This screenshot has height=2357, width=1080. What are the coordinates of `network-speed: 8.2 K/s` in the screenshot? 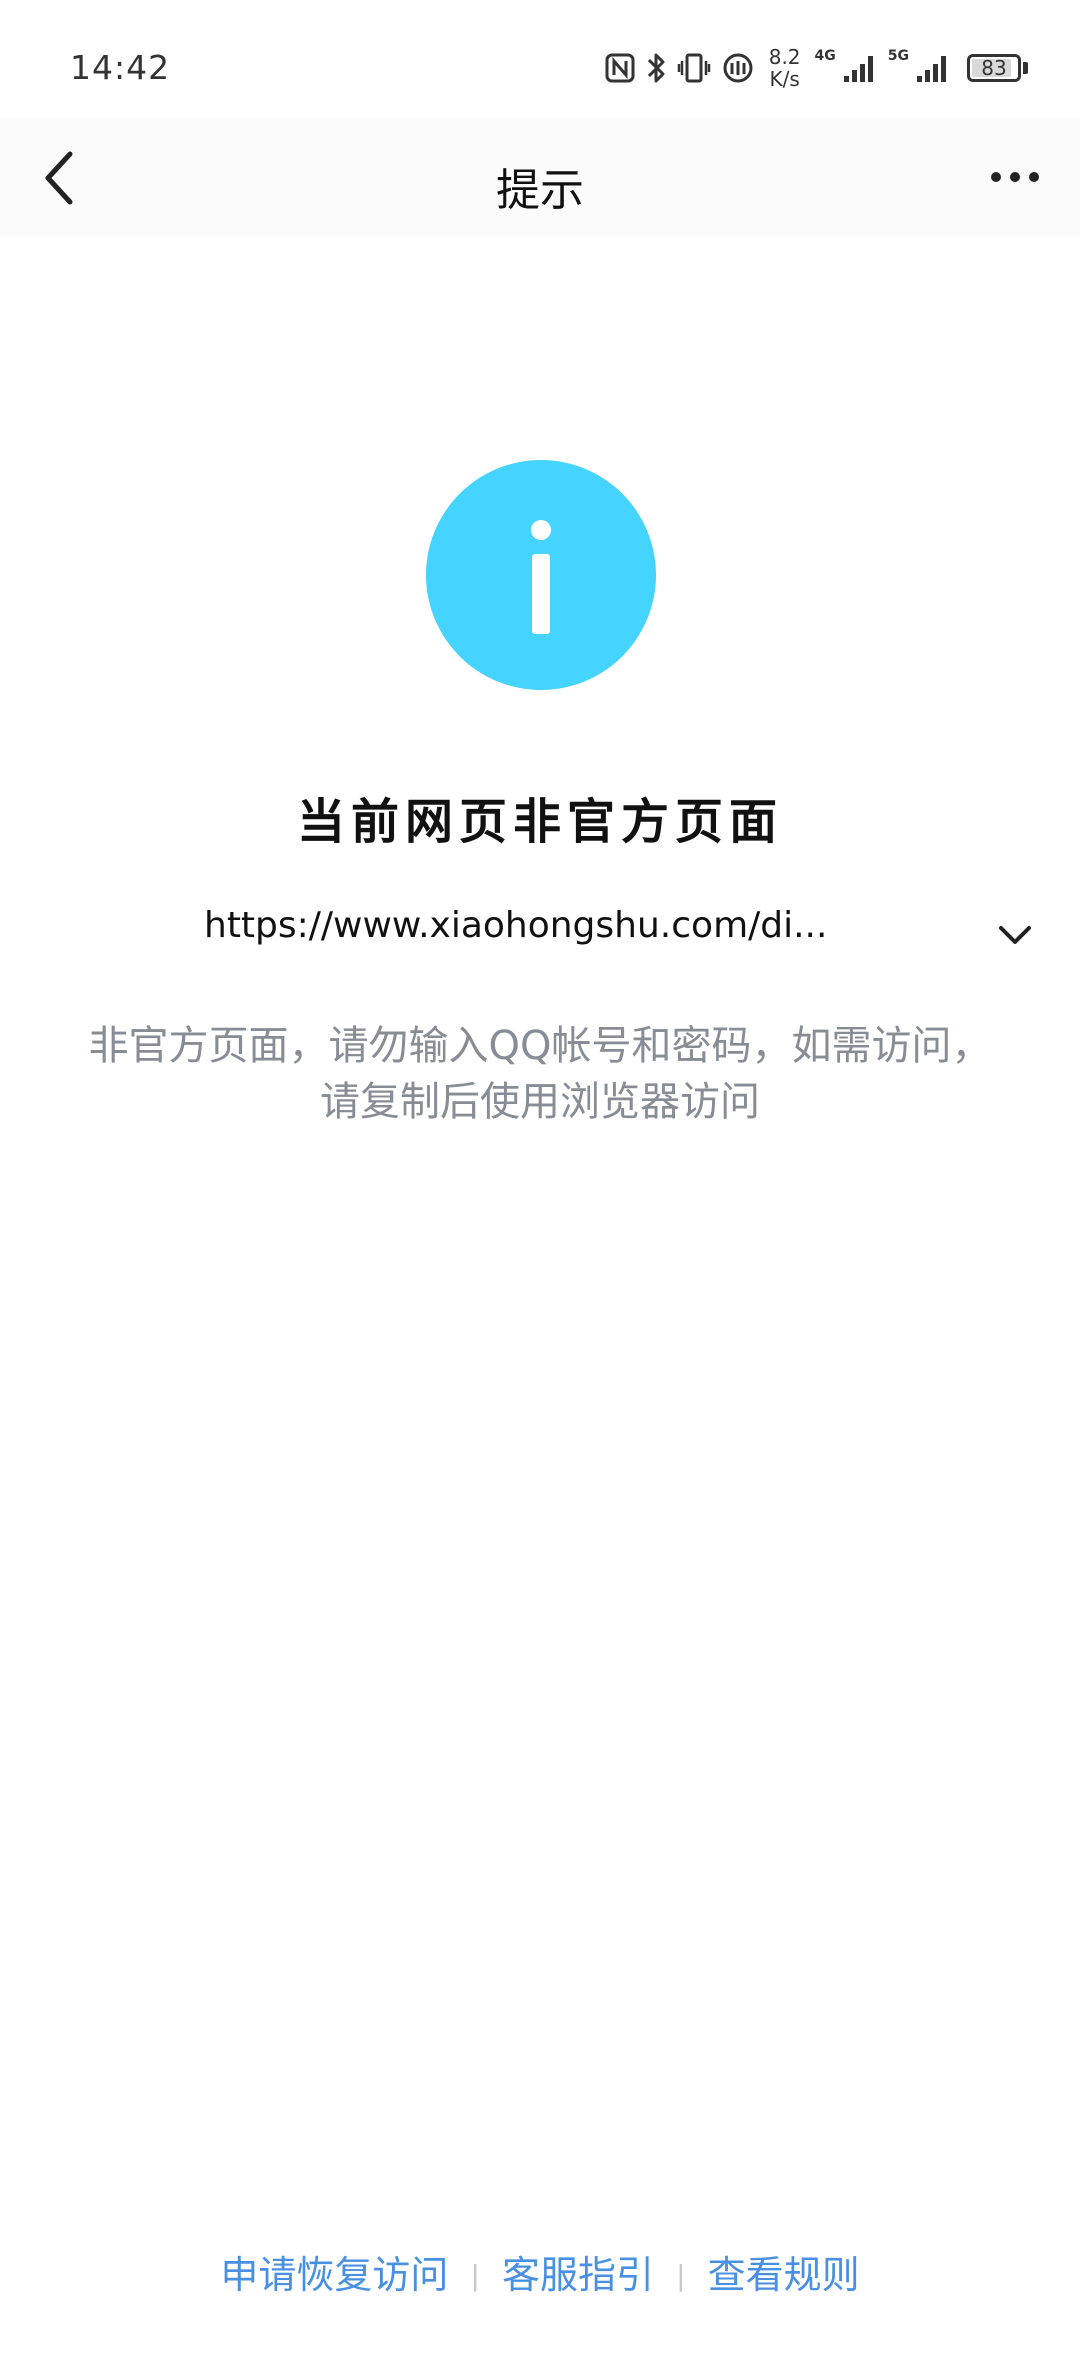 It's located at (785, 68).